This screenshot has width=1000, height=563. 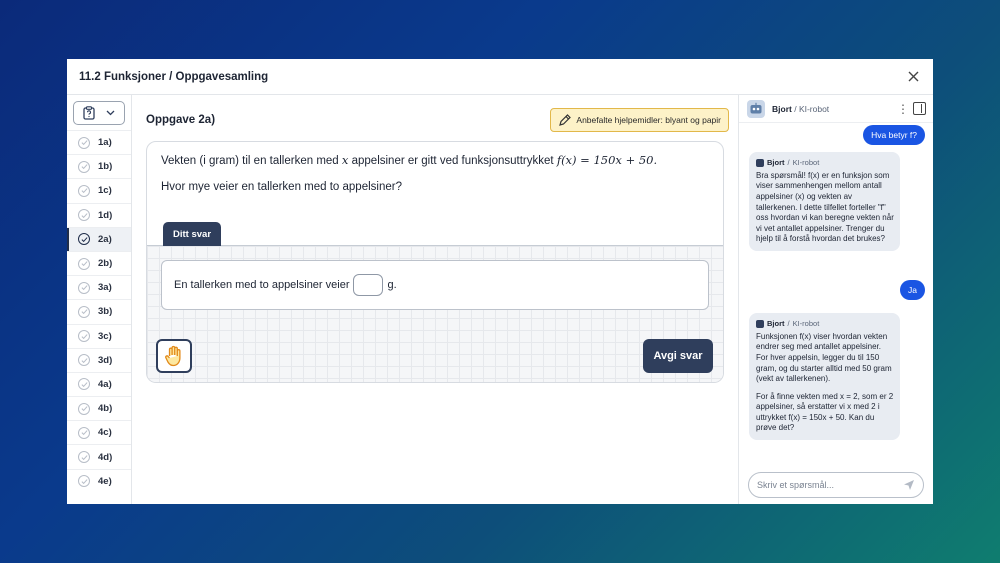 I want to click on math-variable: x, so click(x=345, y=160).